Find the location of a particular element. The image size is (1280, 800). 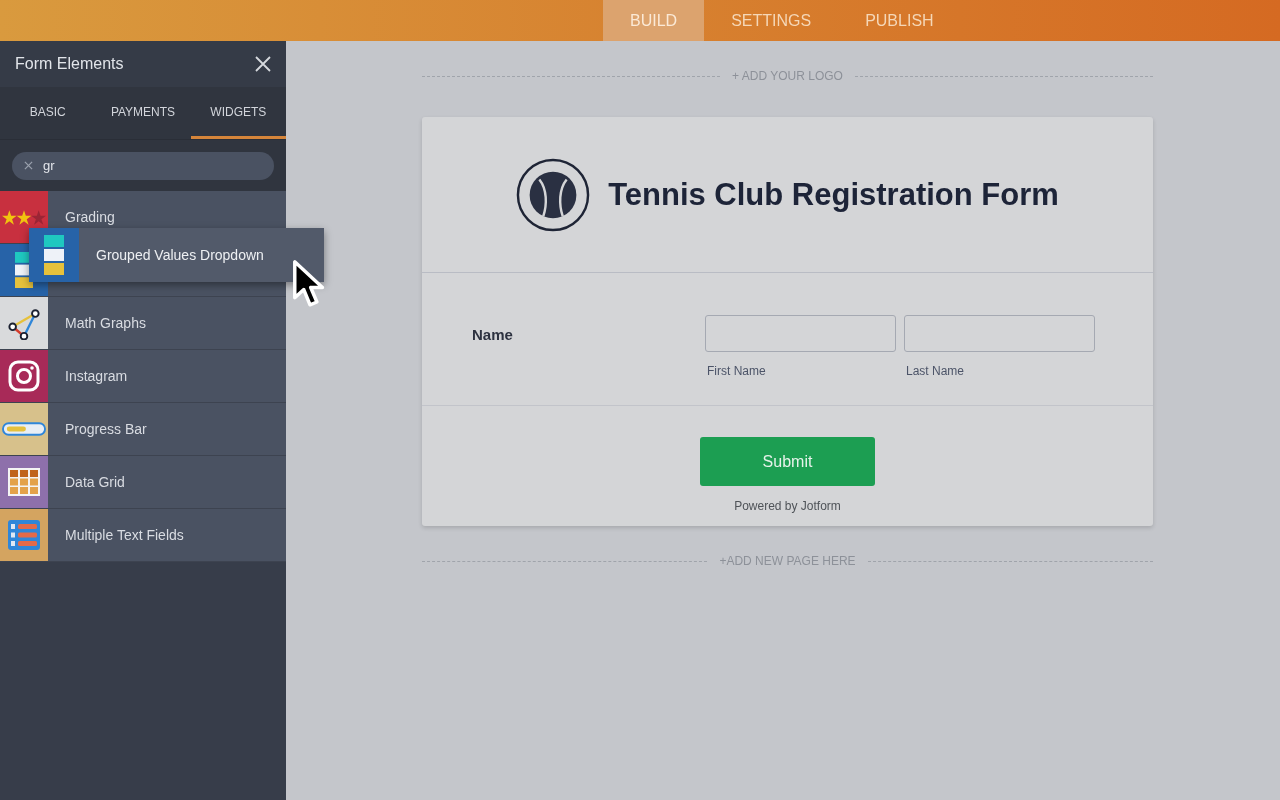

panel-tab: BASIC is located at coordinates (48, 113).